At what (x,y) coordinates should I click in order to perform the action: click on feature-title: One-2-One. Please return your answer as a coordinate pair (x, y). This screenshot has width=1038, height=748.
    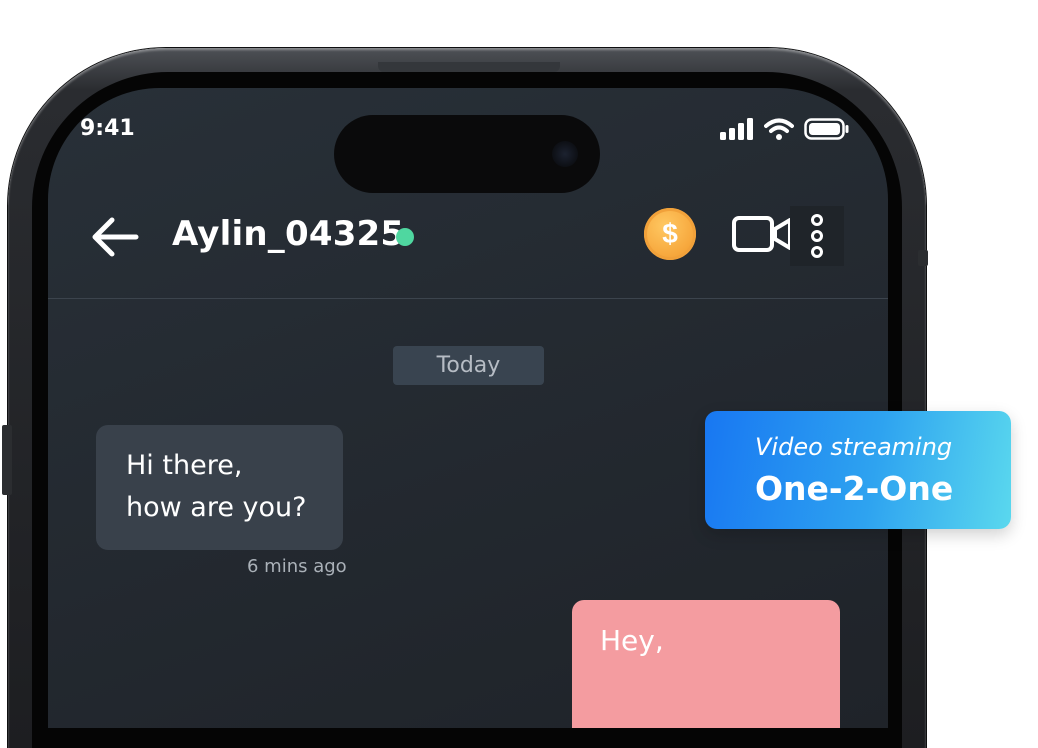
    Looking at the image, I should click on (854, 488).